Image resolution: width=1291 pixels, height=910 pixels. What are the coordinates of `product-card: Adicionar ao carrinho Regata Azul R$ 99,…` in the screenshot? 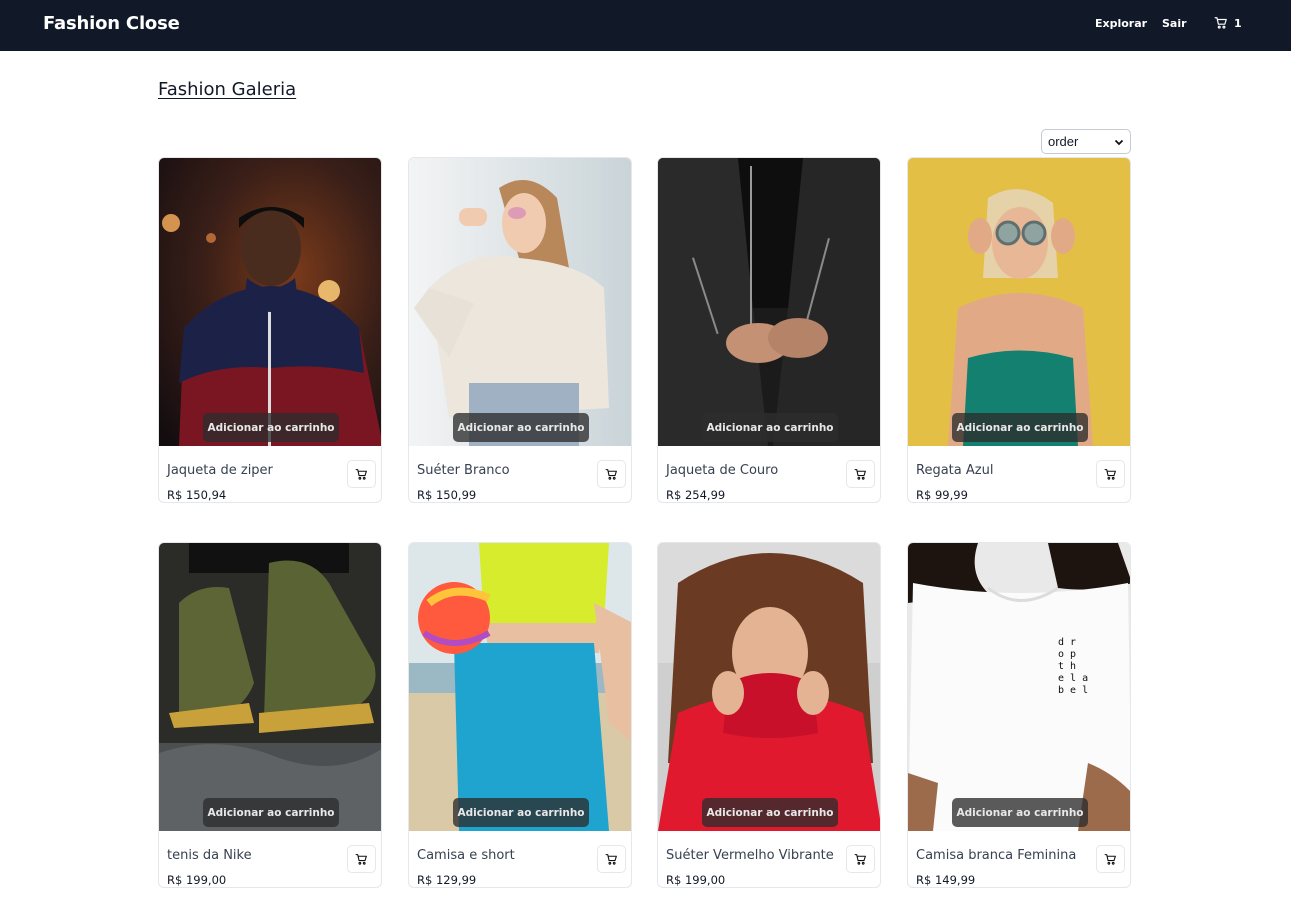 It's located at (1019, 330).